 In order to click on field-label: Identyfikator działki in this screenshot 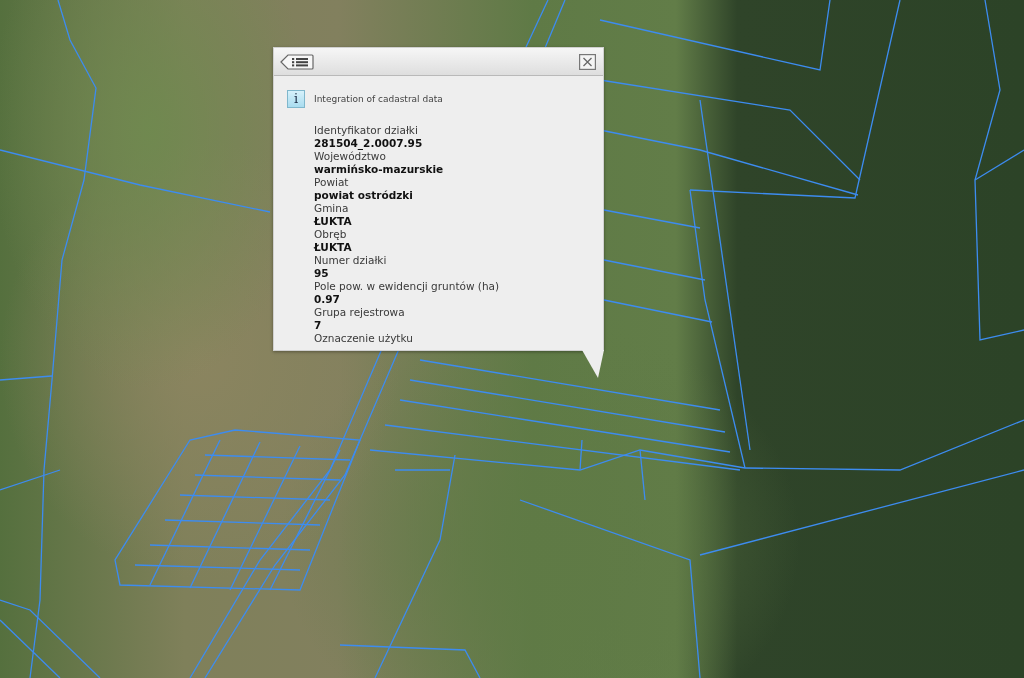, I will do `click(366, 130)`.